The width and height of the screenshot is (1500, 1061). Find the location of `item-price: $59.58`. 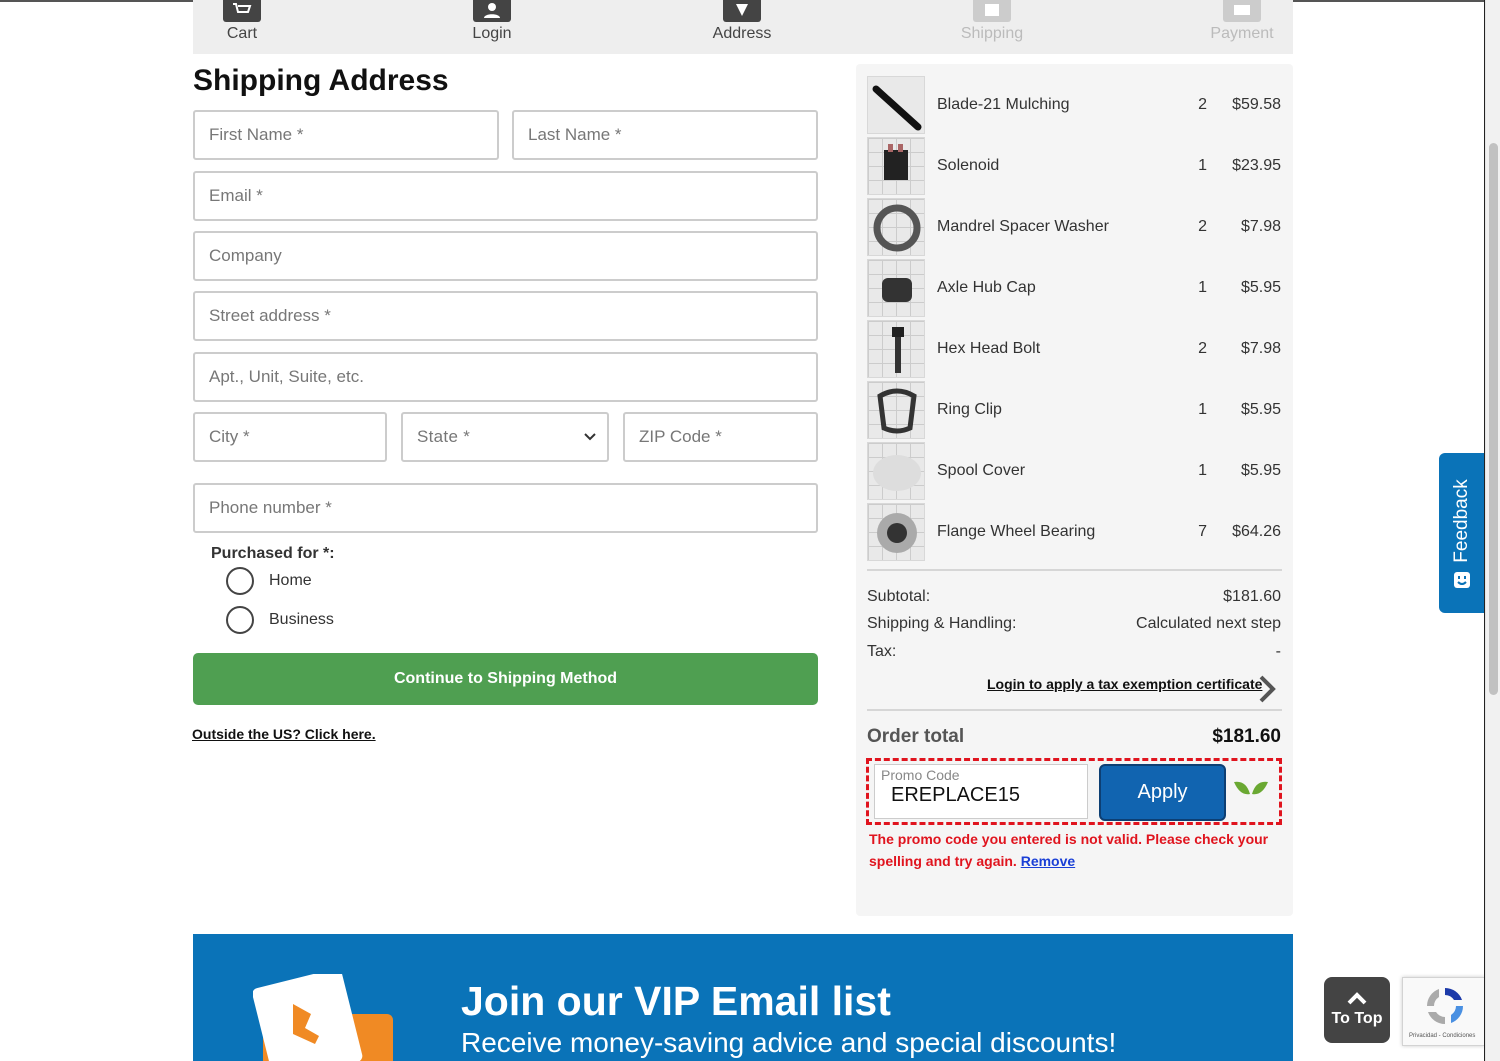

item-price: $59.58 is located at coordinates (1256, 104).